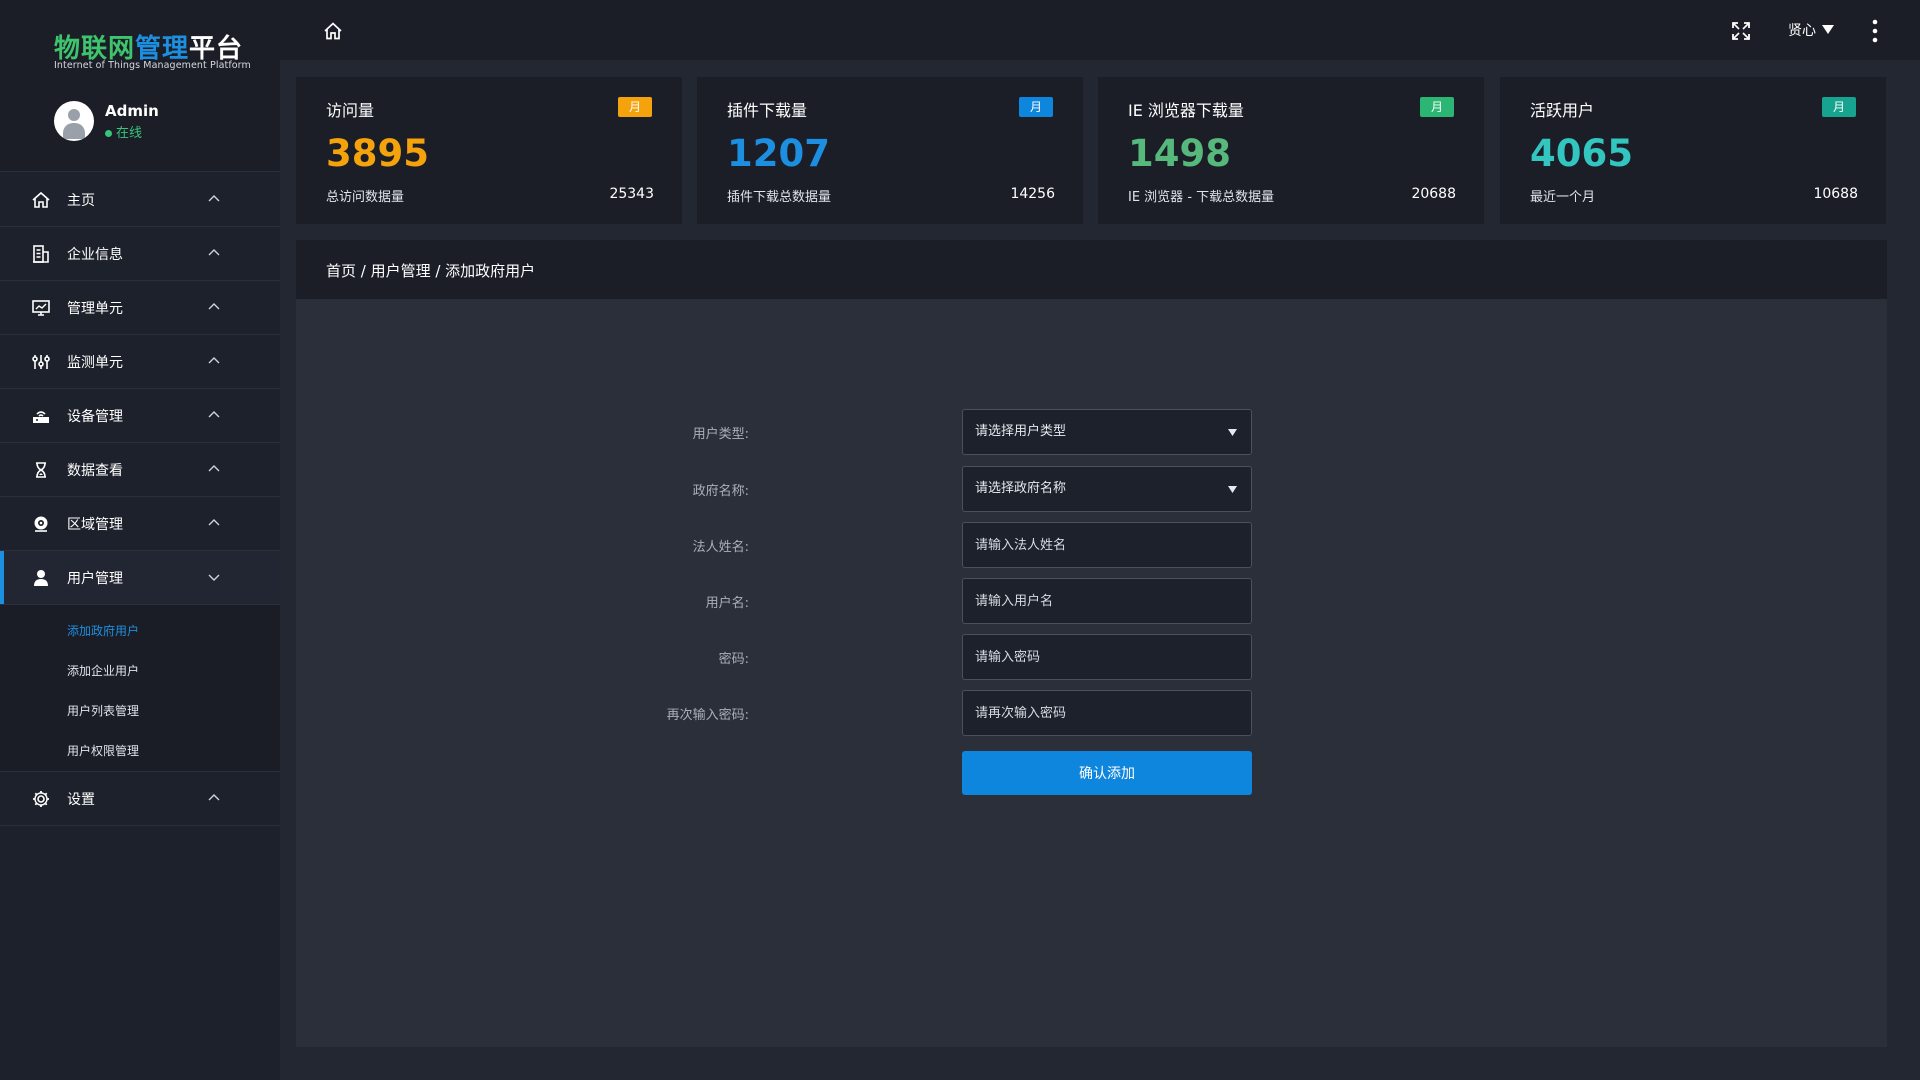  Describe the element at coordinates (140, 751) in the screenshot. I see `submenu-user-permissions: 用户权限管理` at that location.